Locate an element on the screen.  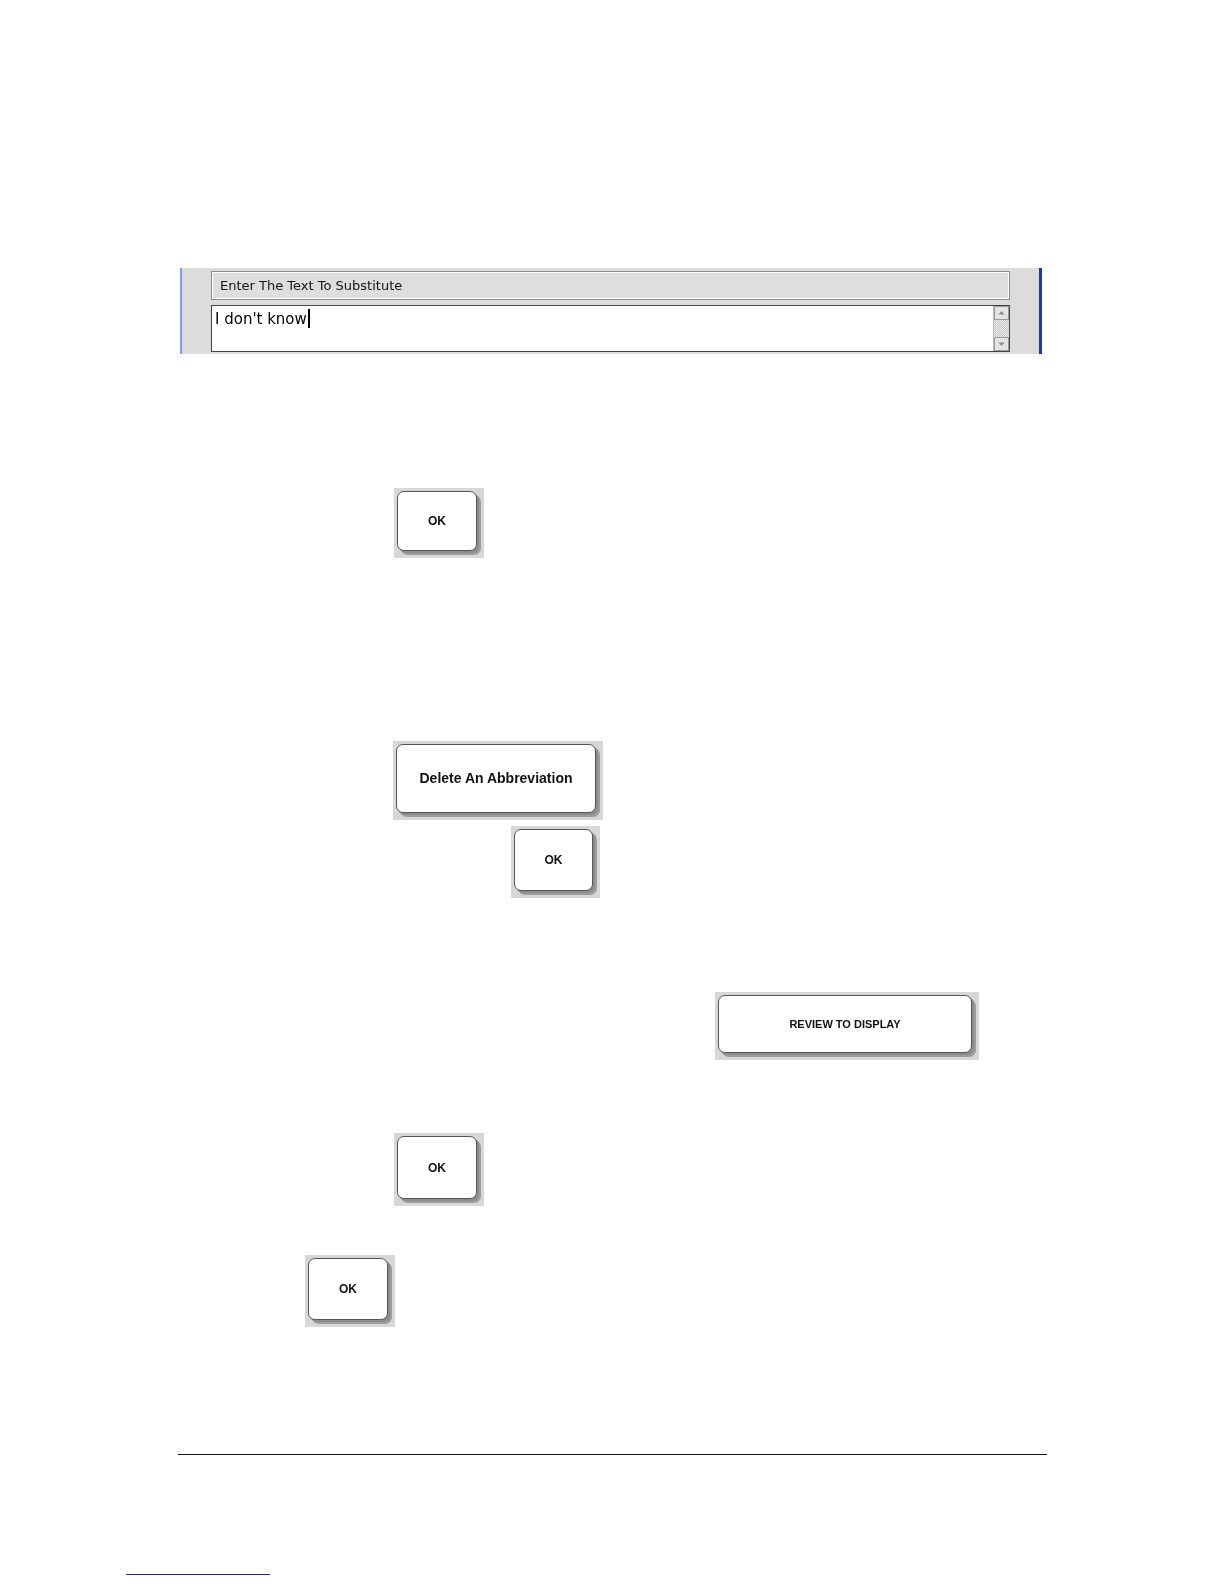
review-to-display-button: REVIEW TO DISPLAY is located at coordinates (847, 1026).